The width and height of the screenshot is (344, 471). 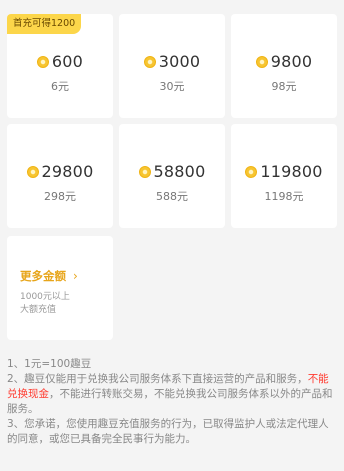 What do you see at coordinates (284, 86) in the screenshot?
I see `package-price: 98元` at bounding box center [284, 86].